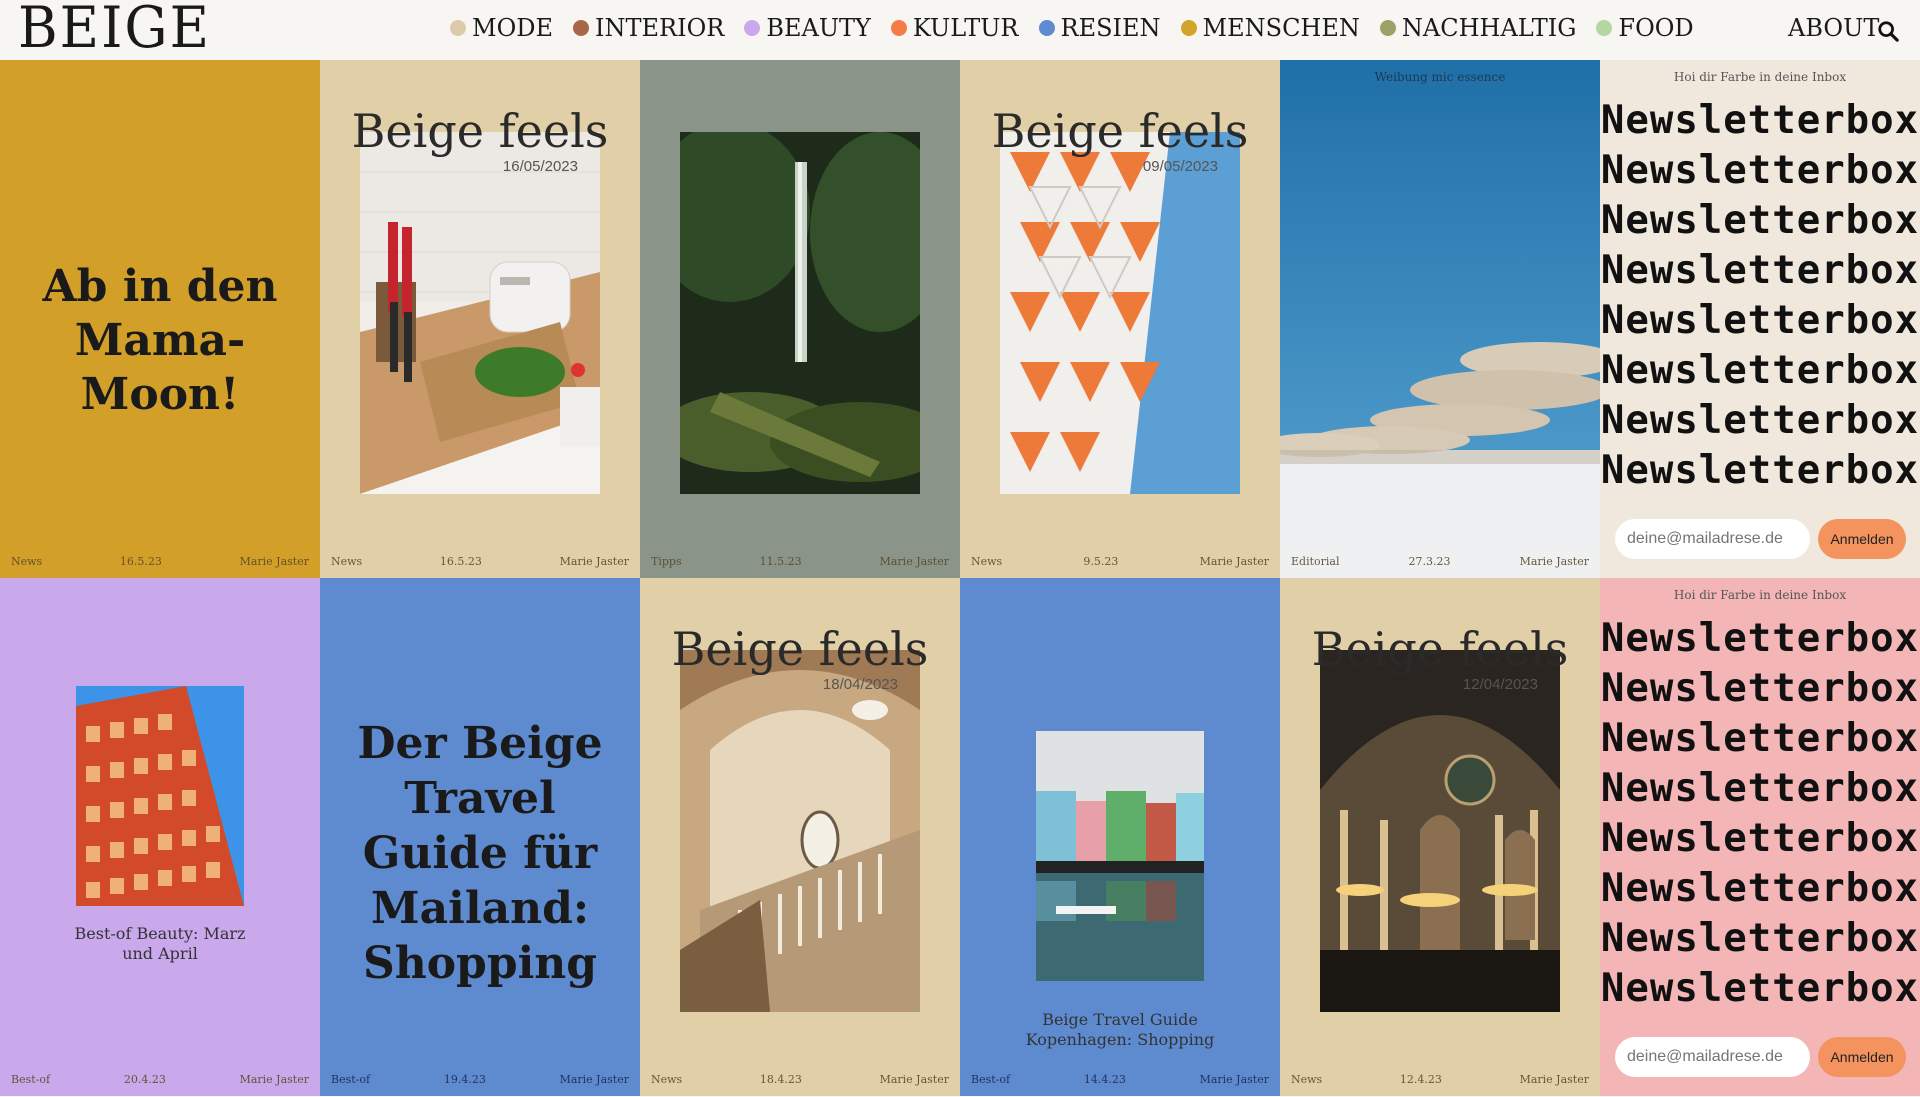  Describe the element at coordinates (160, 340) in the screenshot. I see `article-title: Ab in den Mama-Moon!` at that location.